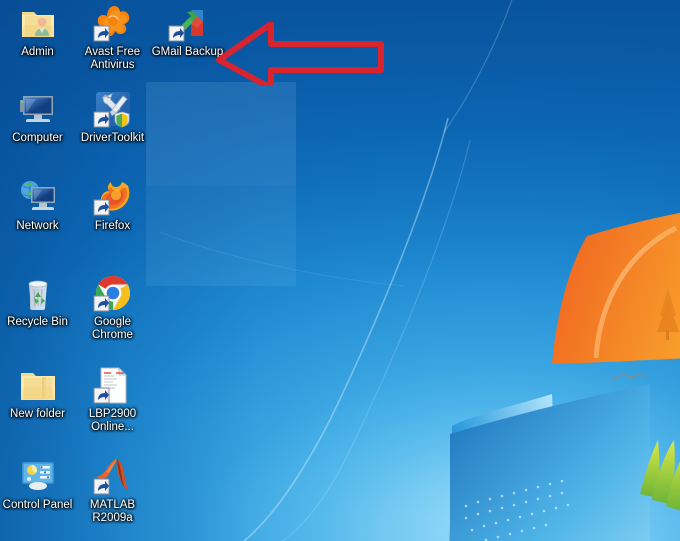  Describe the element at coordinates (113, 476) in the screenshot. I see `matlab-icon` at that location.